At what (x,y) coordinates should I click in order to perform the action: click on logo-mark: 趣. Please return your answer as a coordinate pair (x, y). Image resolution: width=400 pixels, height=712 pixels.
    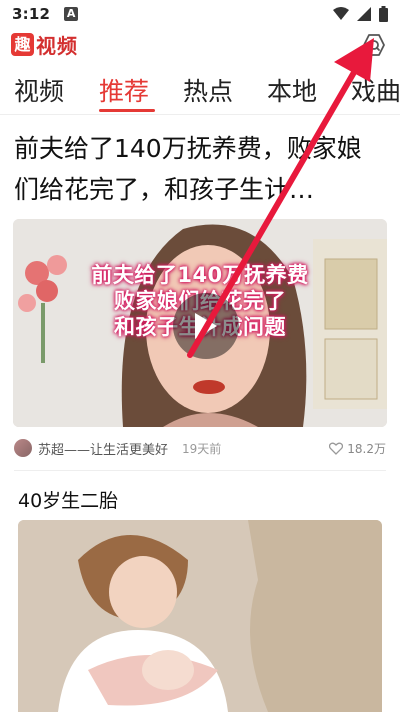
    Looking at the image, I should click on (22, 44).